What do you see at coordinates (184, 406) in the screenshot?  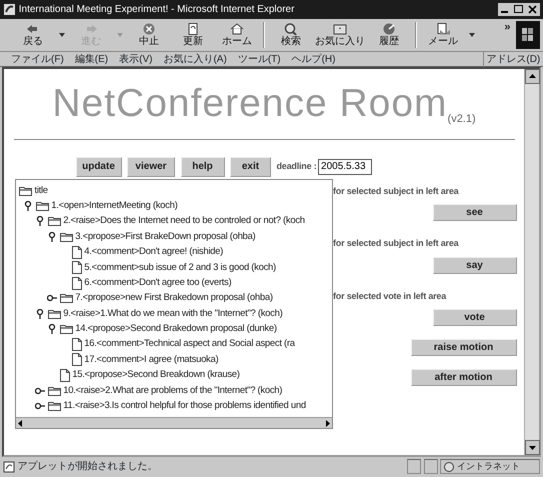 I see `tree-item: 11.<raise>3.Is control helpful for those problems identified und` at bounding box center [184, 406].